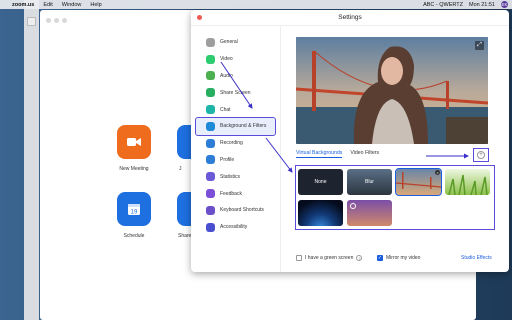  I want to click on close-dot, so click(48, 20).